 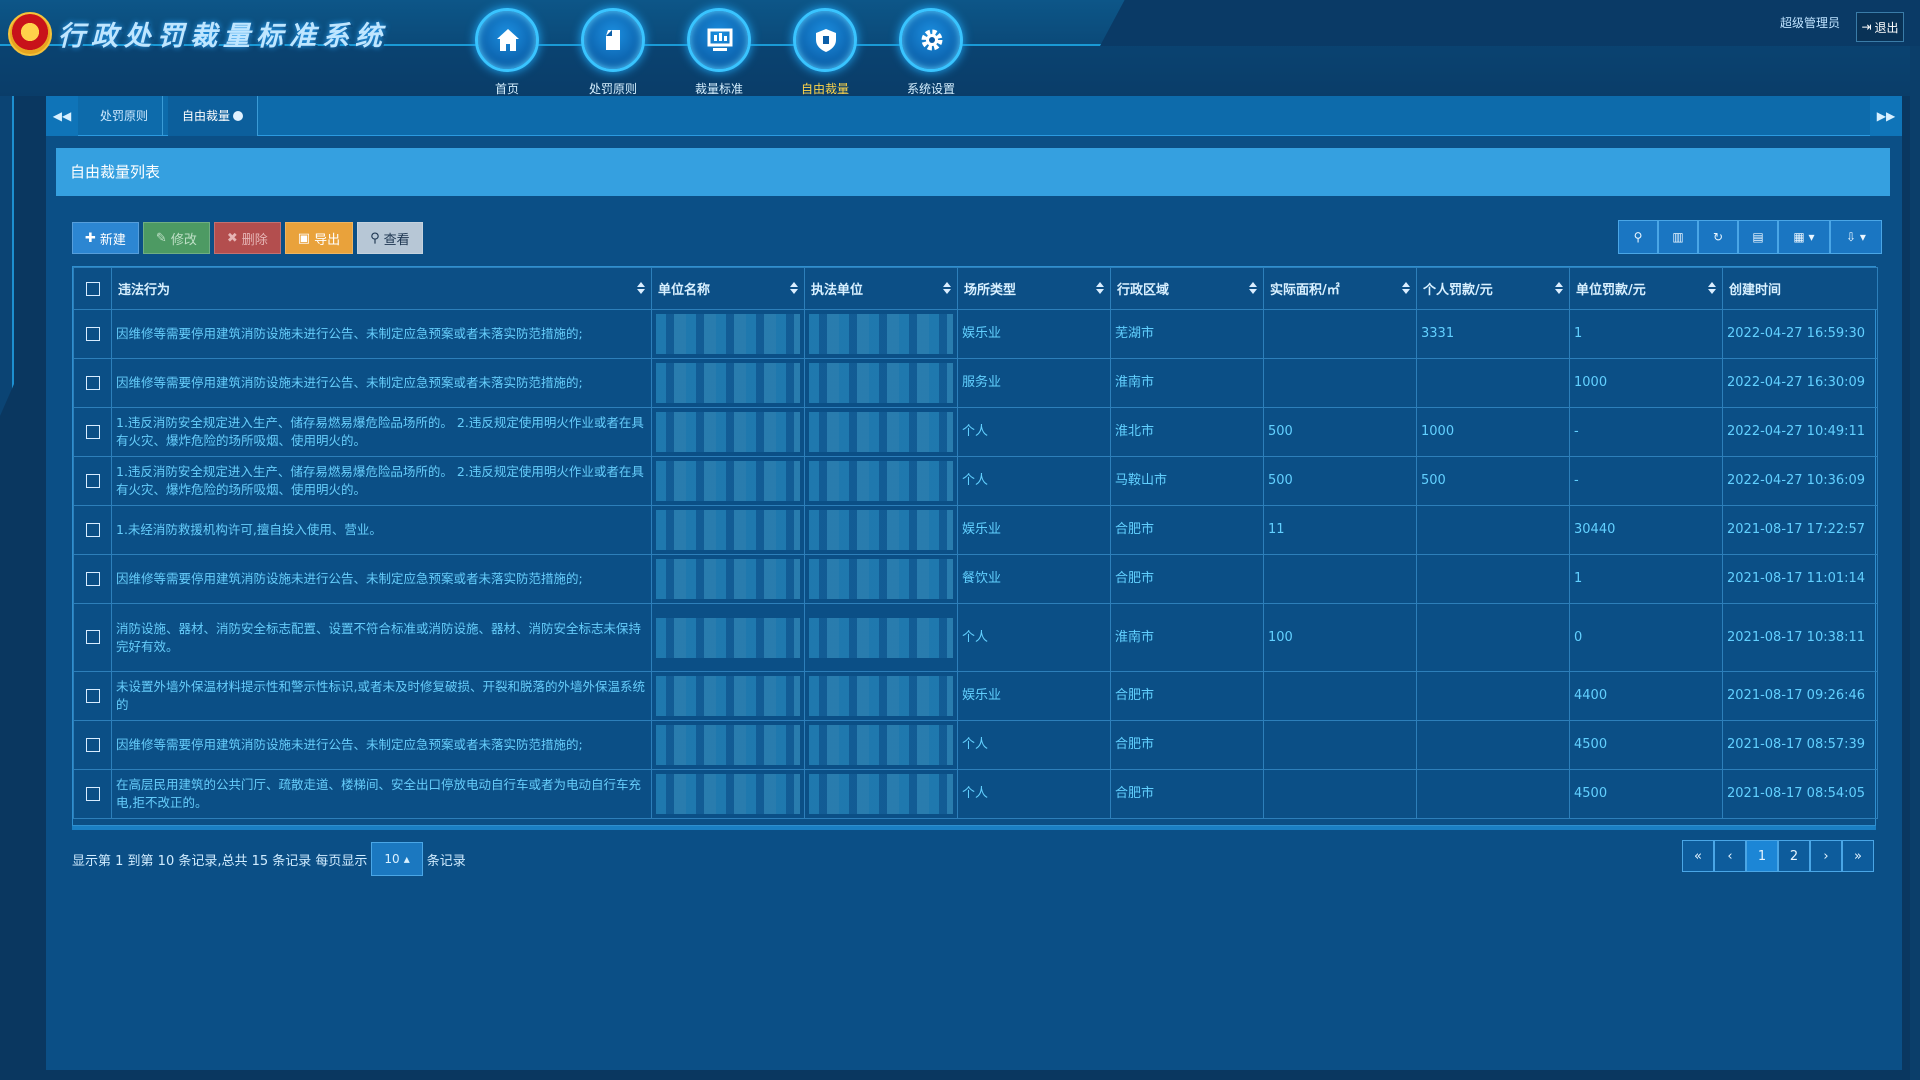 I want to click on delete-label: 删除, so click(x=254, y=240).